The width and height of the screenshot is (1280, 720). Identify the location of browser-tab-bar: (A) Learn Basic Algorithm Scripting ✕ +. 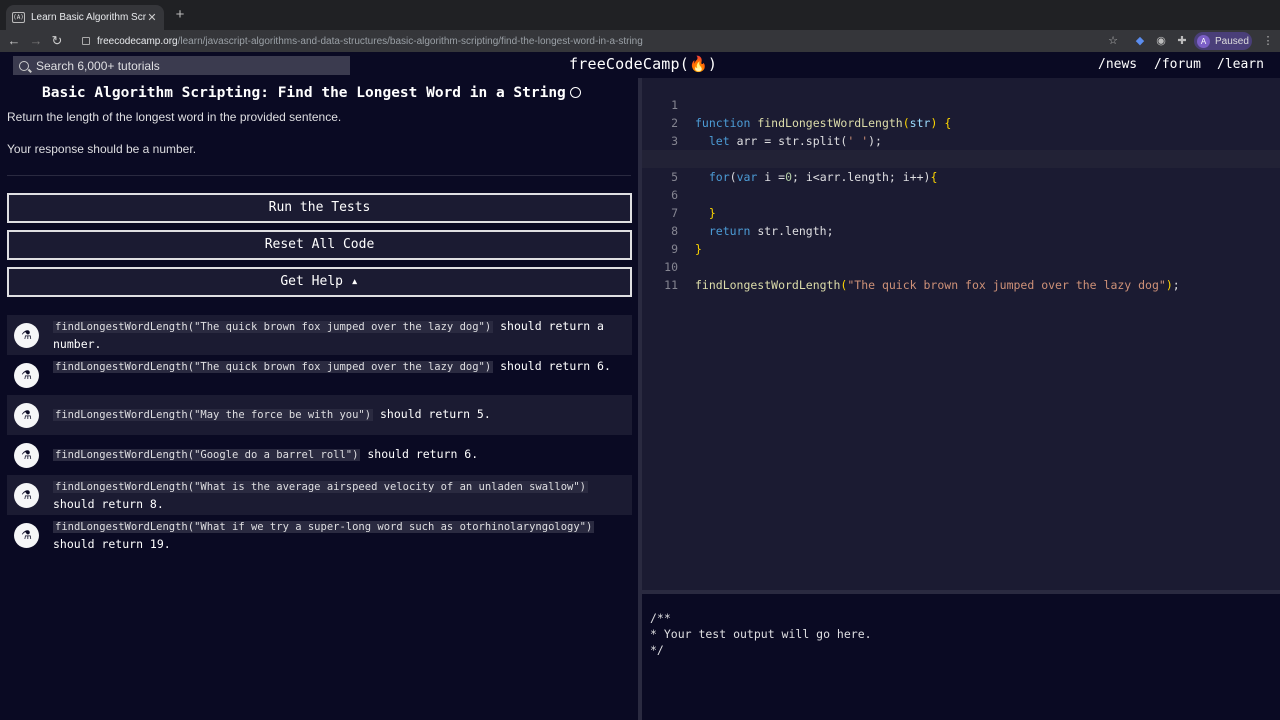
(640, 15).